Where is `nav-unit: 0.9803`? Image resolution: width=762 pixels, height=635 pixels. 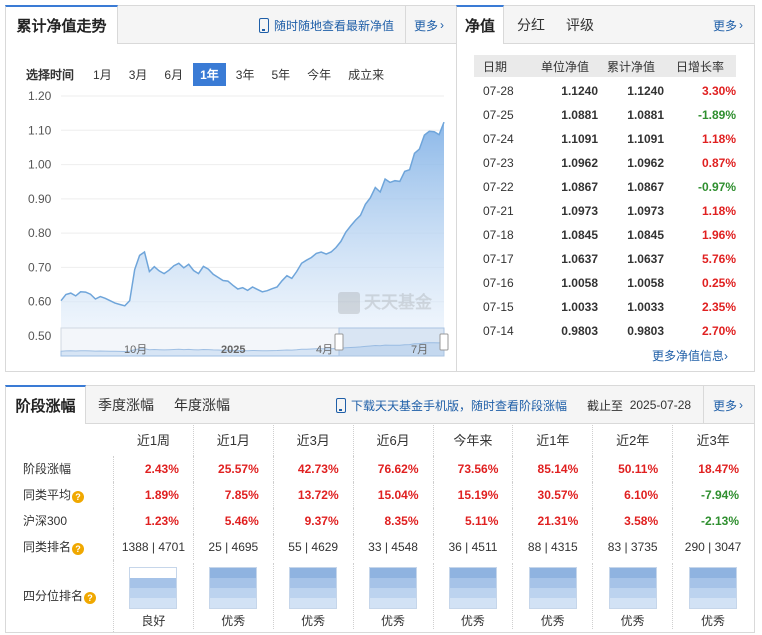 nav-unit: 0.9803 is located at coordinates (579, 331).